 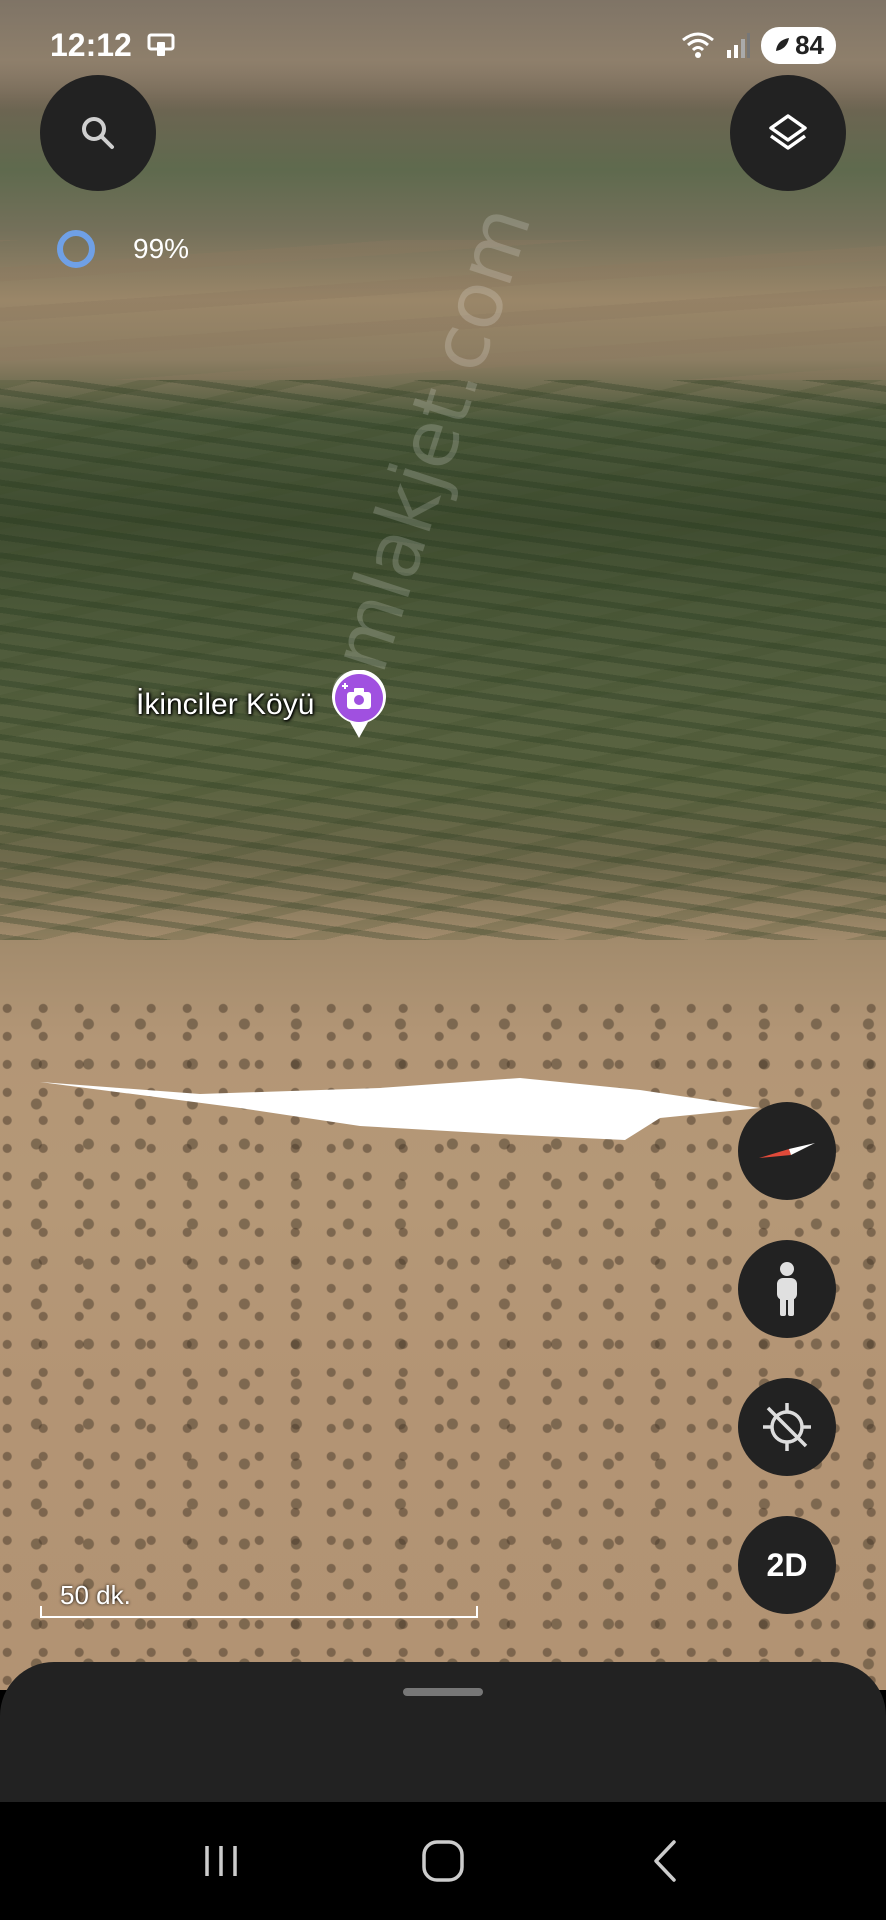 I want to click on home-icon, so click(x=443, y=1861).